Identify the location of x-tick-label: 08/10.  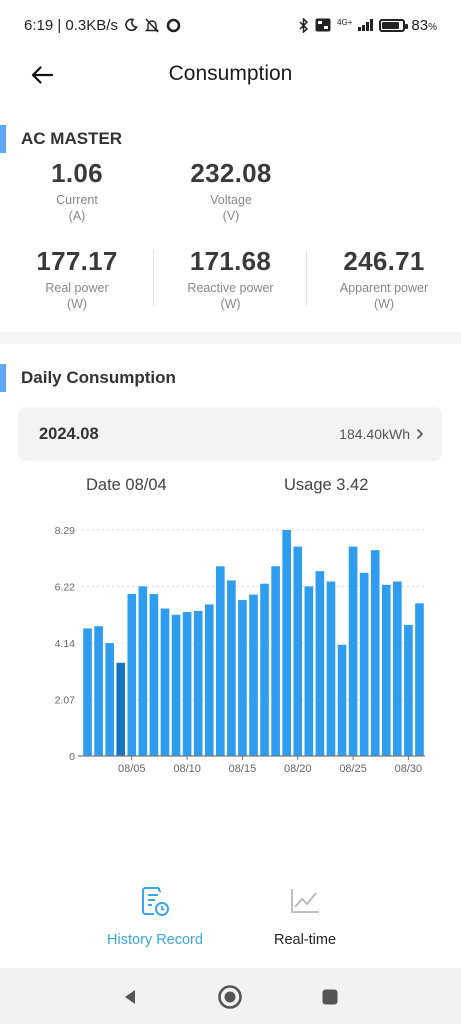
(187, 769).